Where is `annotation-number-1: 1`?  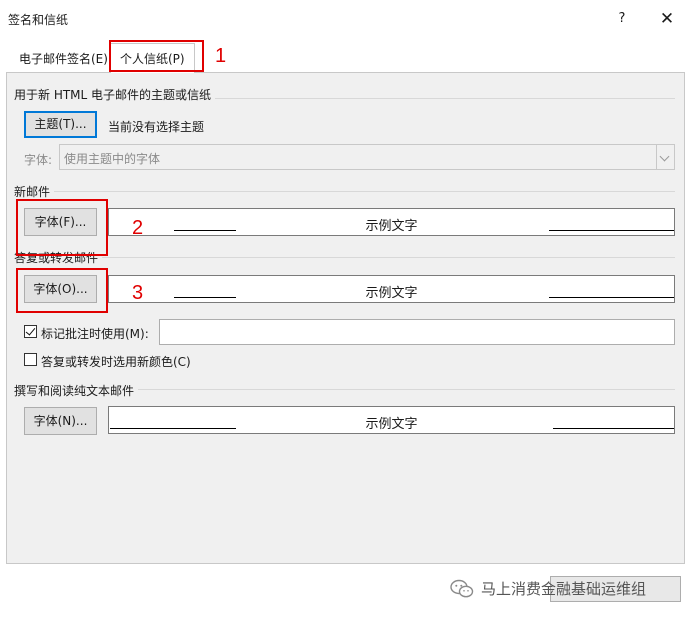 annotation-number-1: 1 is located at coordinates (221, 56).